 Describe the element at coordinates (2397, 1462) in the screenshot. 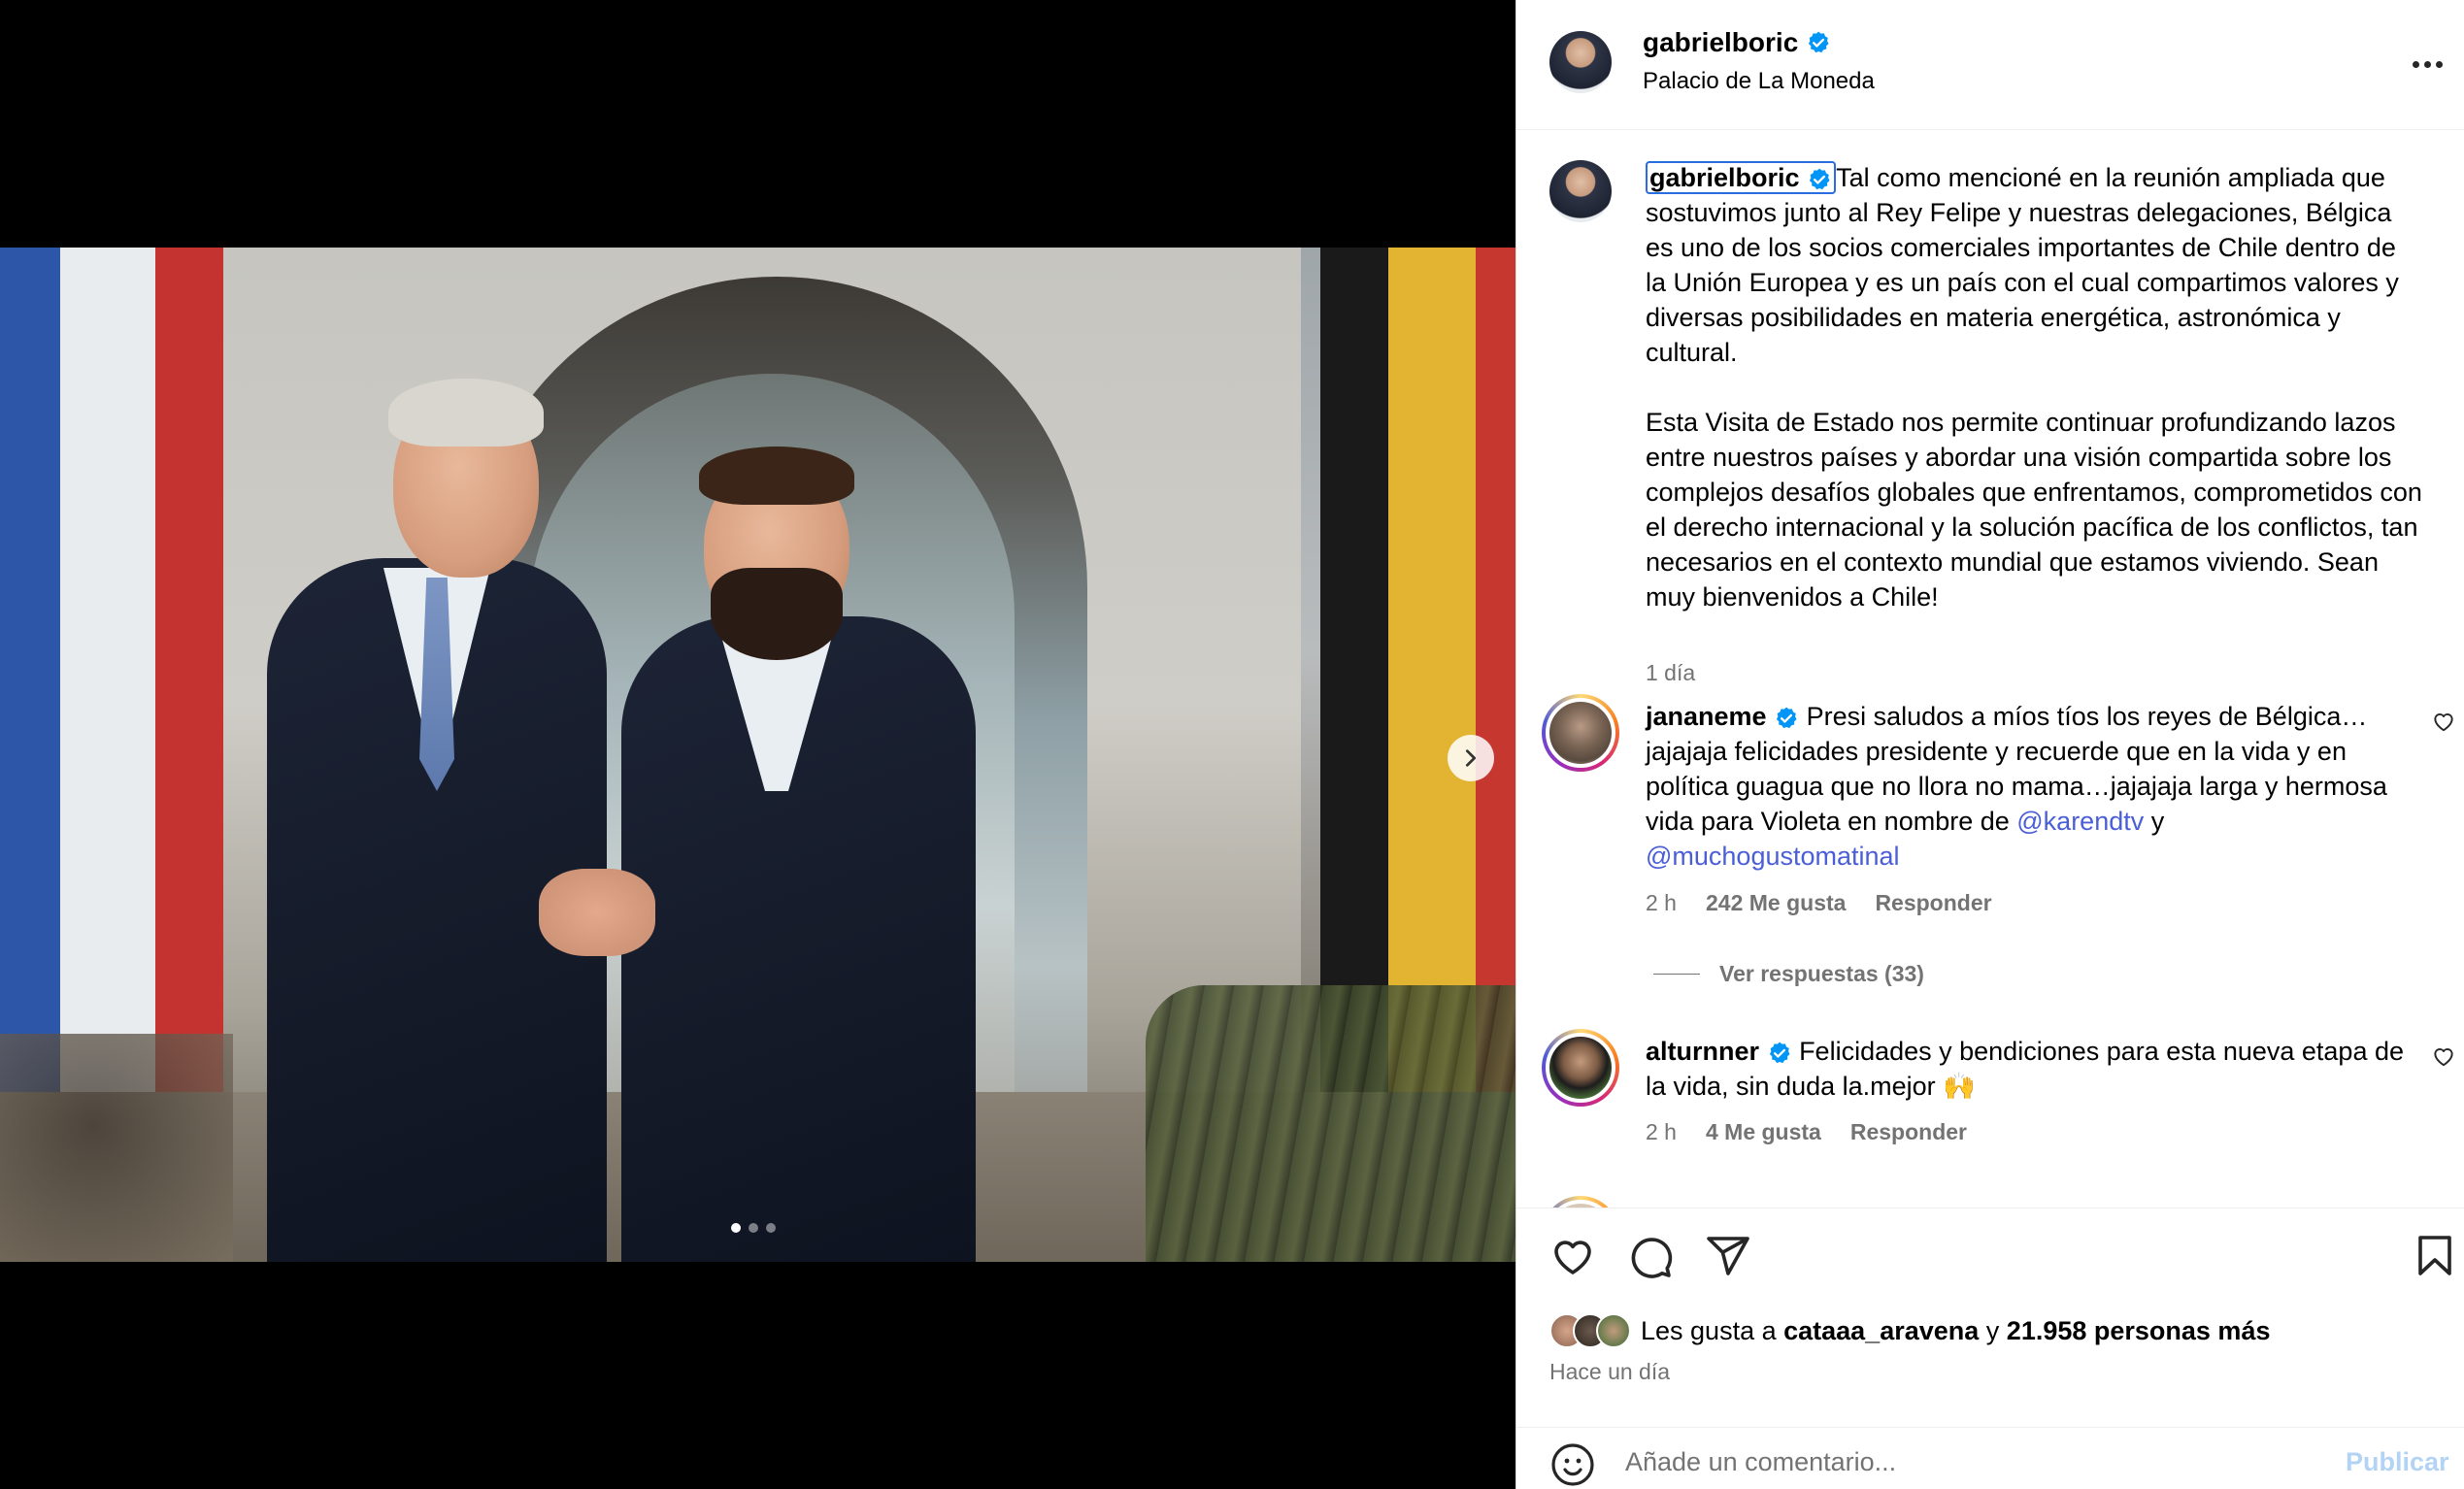

I see `publish-button: Publicar` at that location.